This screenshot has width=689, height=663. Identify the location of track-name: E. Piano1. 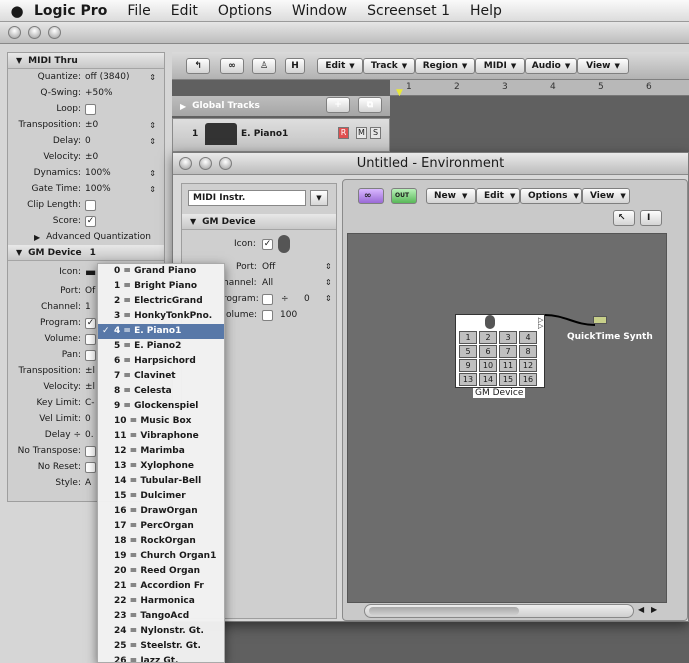
(264, 134).